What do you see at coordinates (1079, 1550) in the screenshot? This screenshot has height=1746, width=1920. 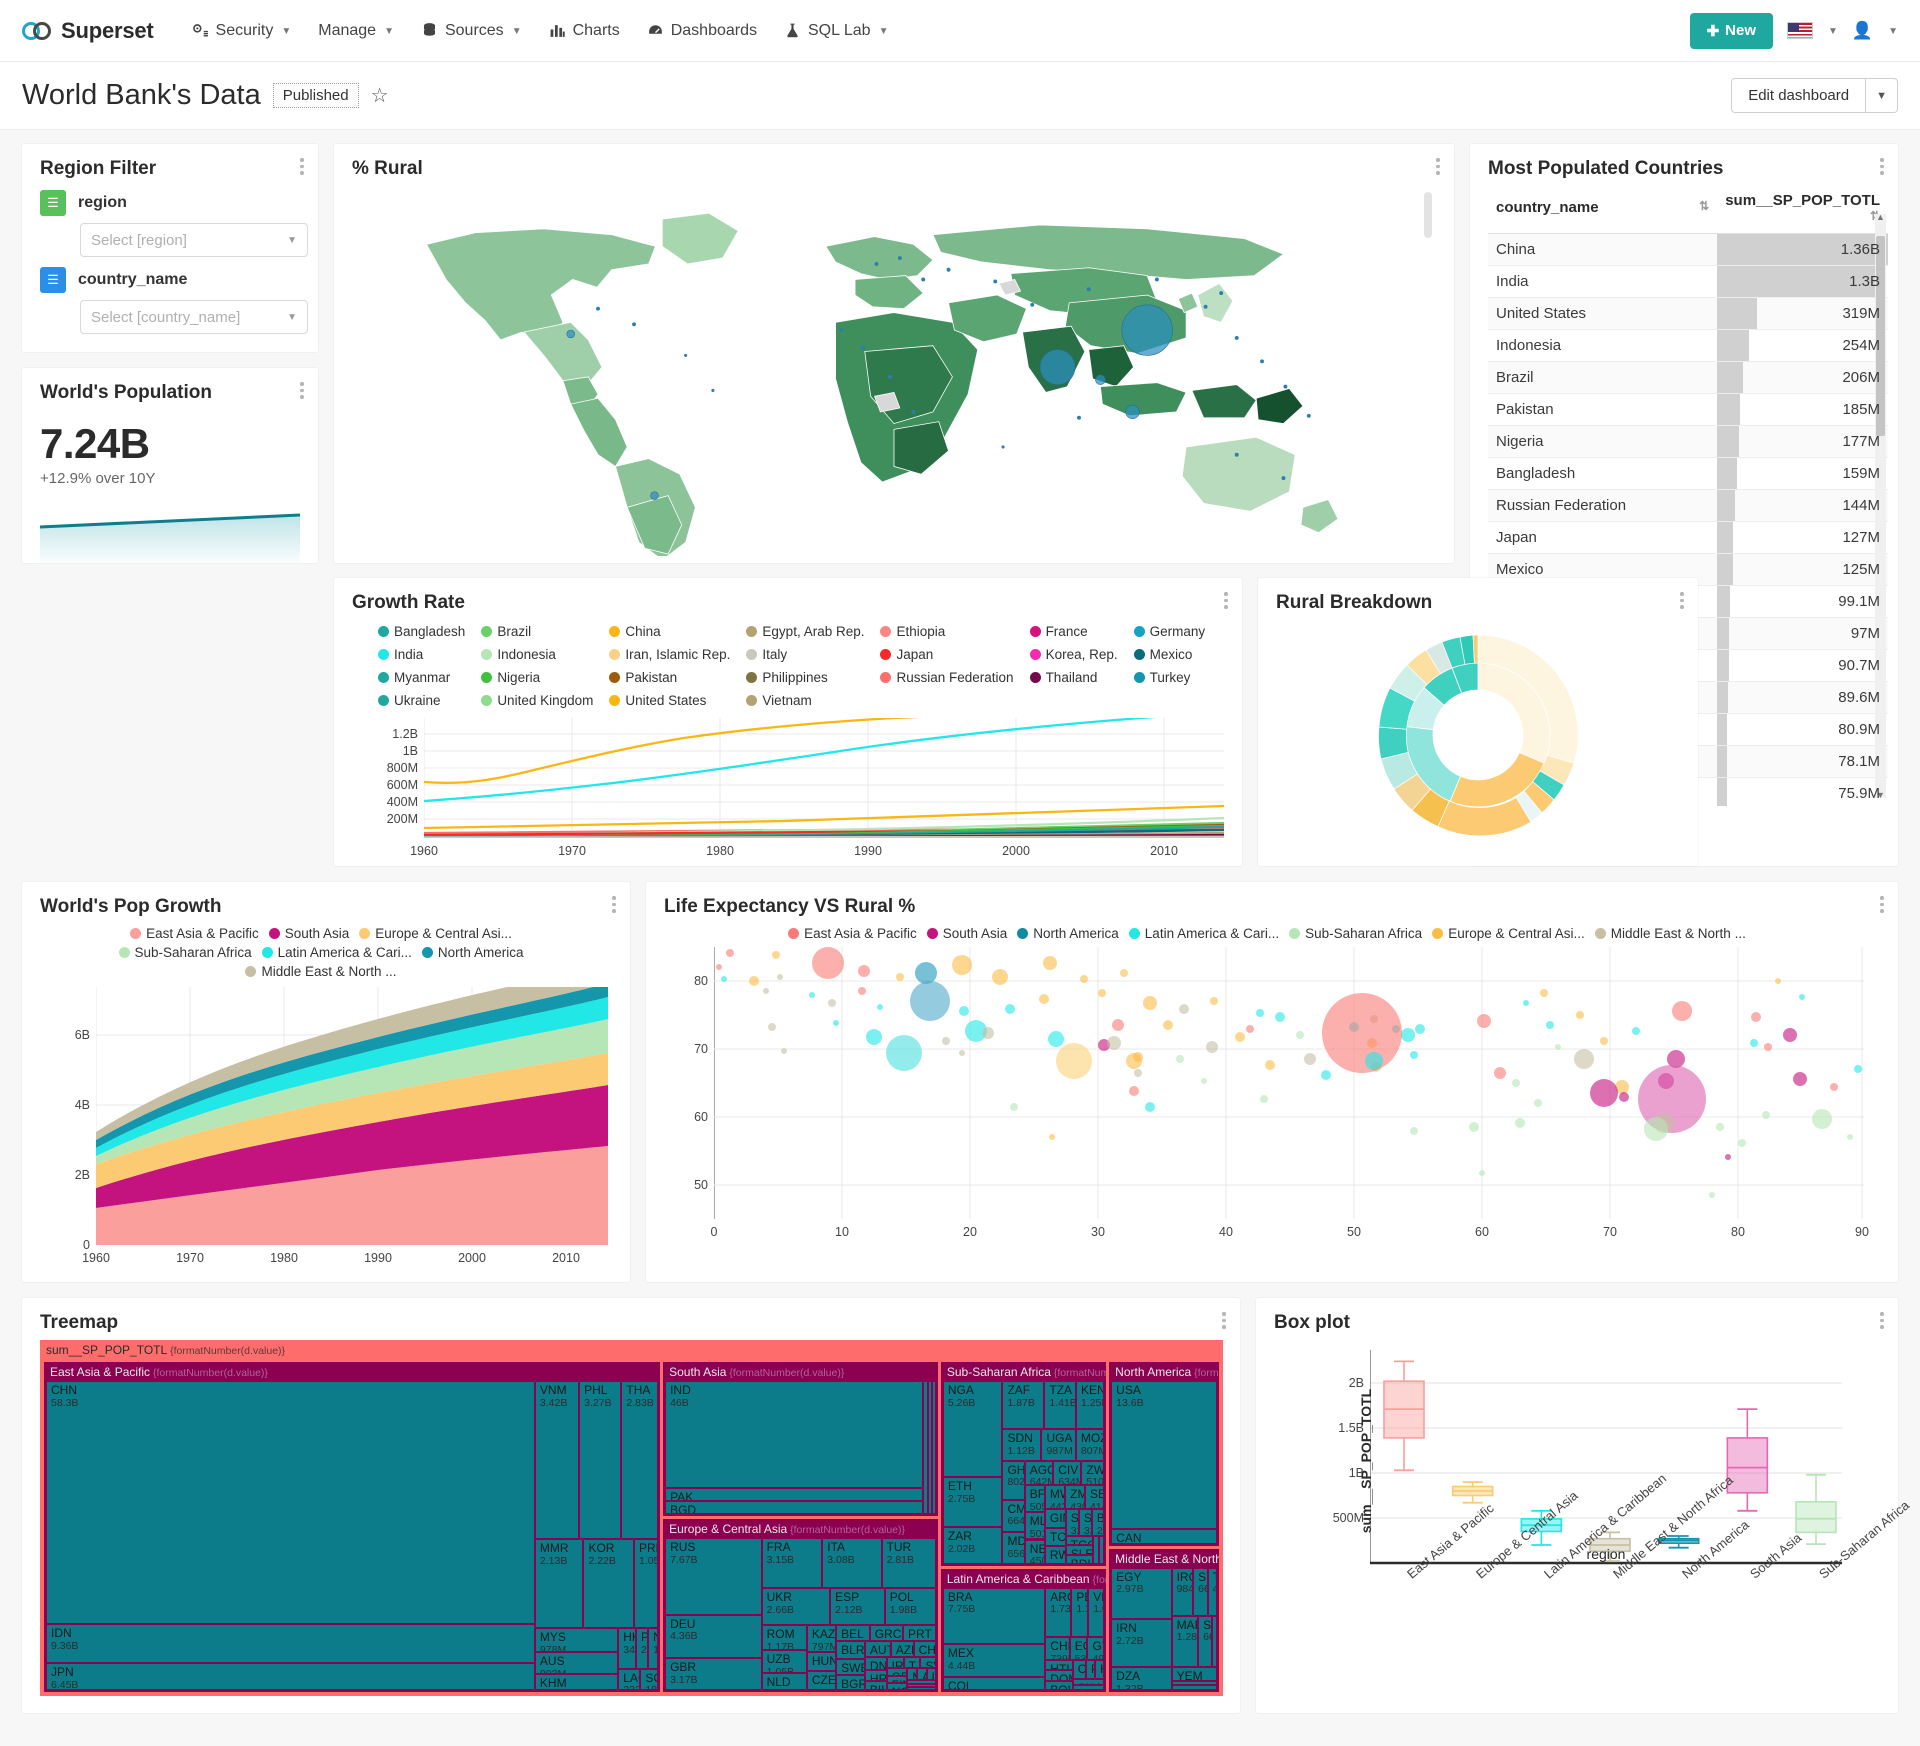 I see `treemap-leaf: SLE232M` at bounding box center [1079, 1550].